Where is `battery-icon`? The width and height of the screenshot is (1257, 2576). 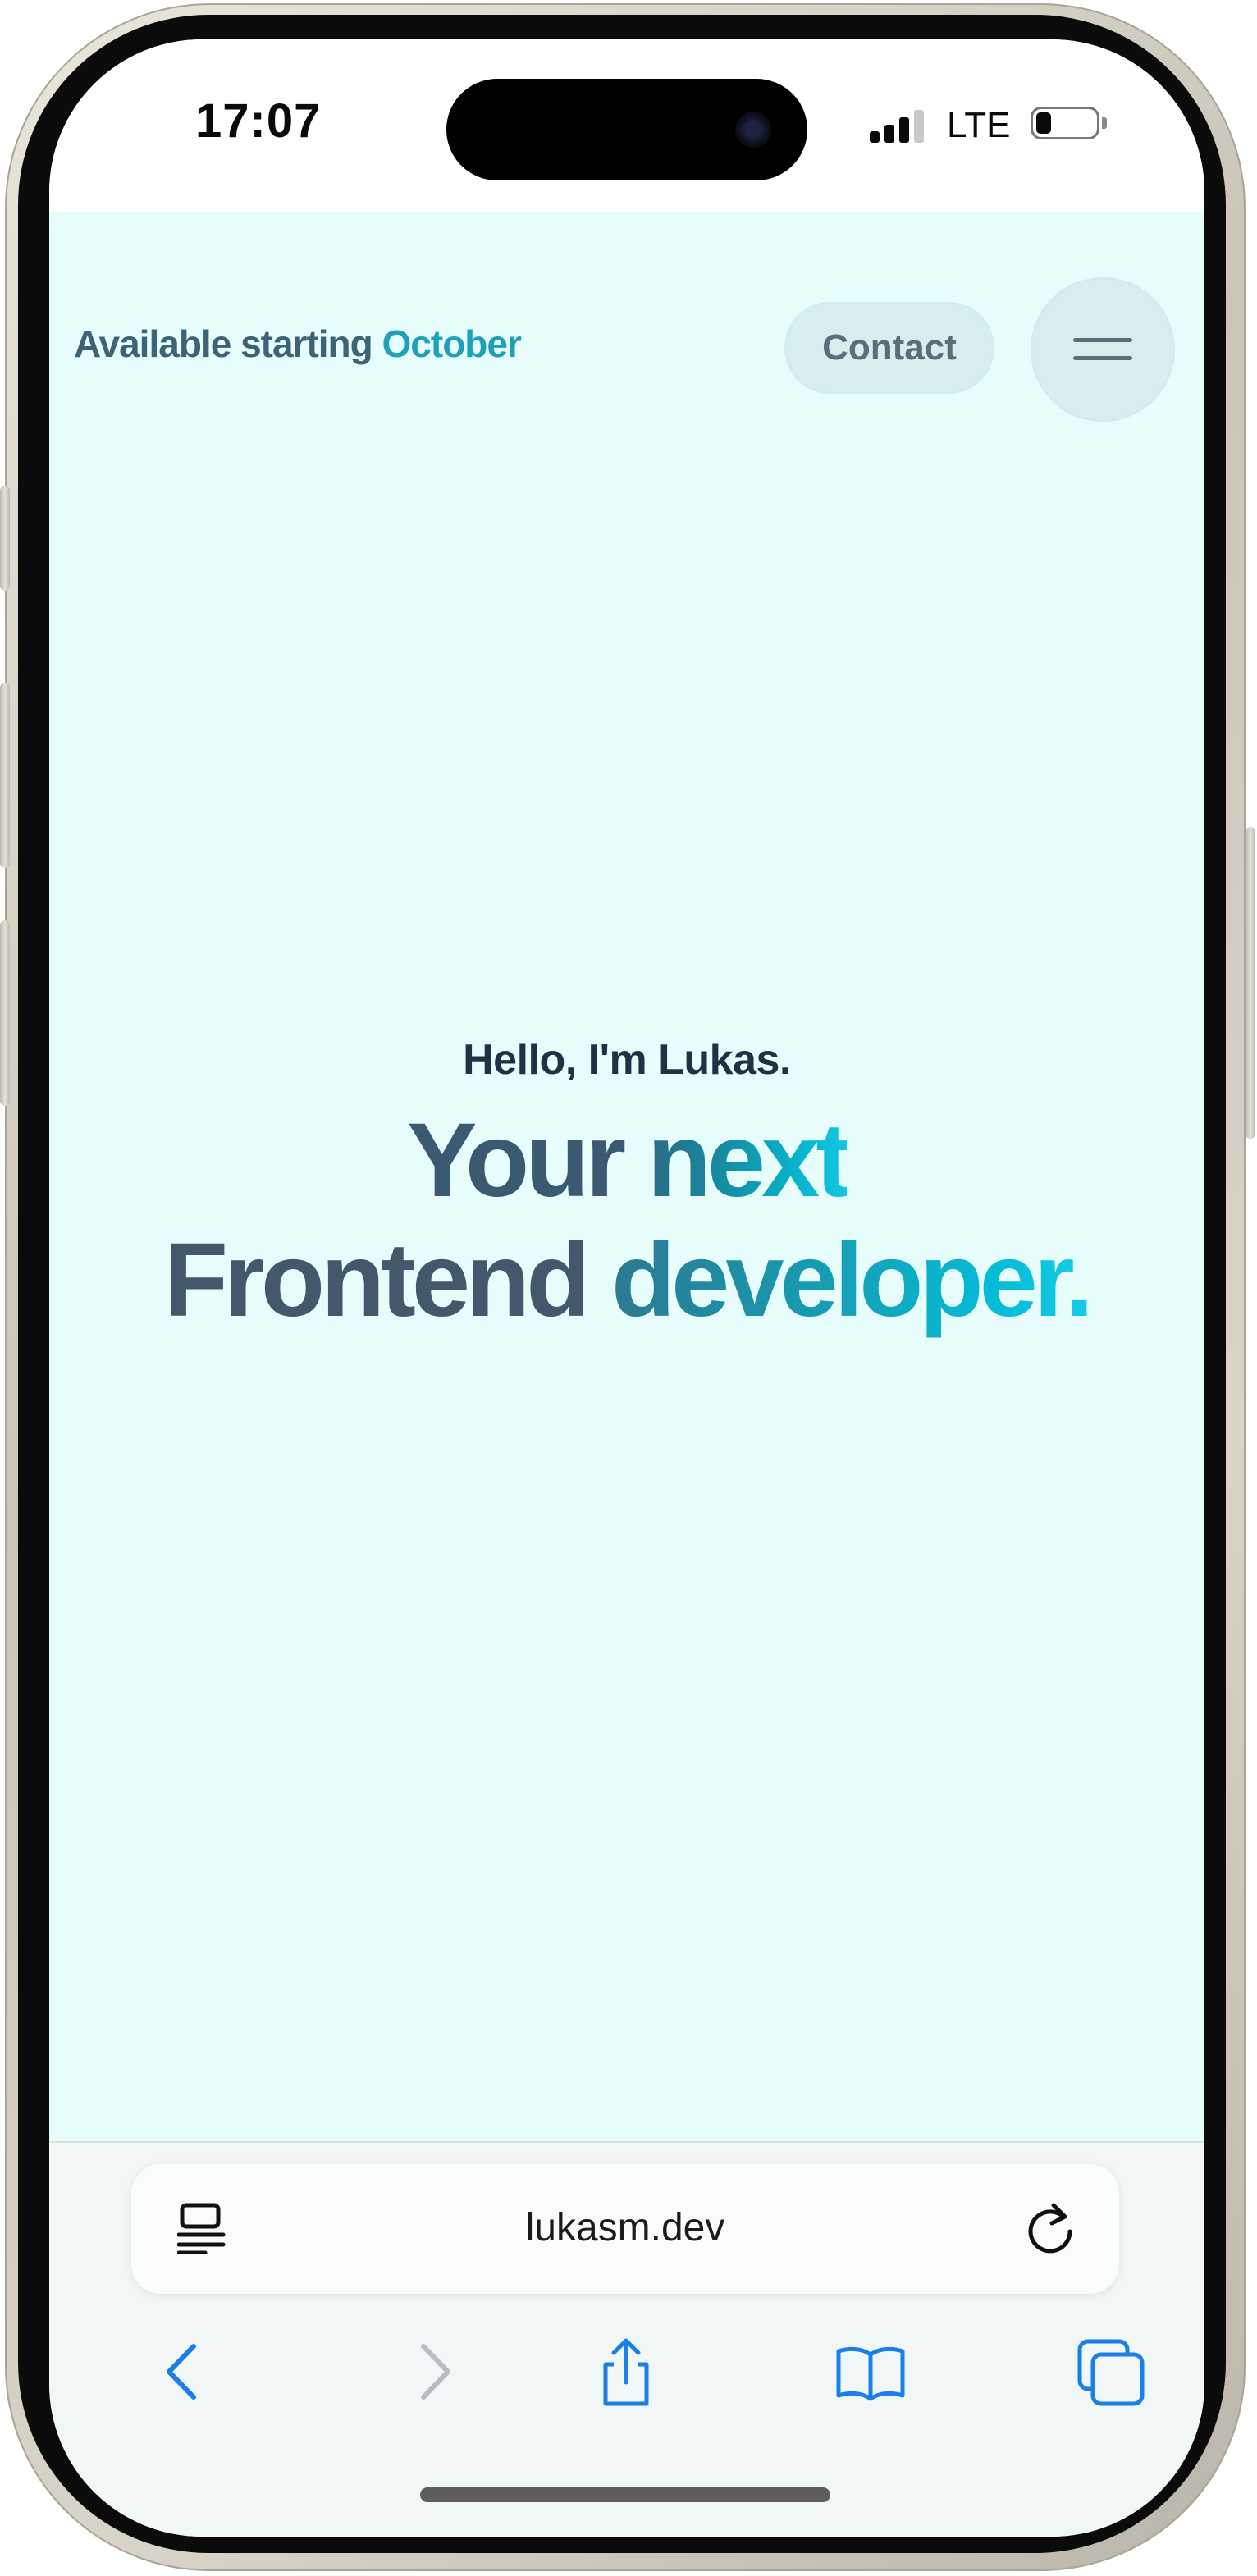 battery-icon is located at coordinates (1065, 123).